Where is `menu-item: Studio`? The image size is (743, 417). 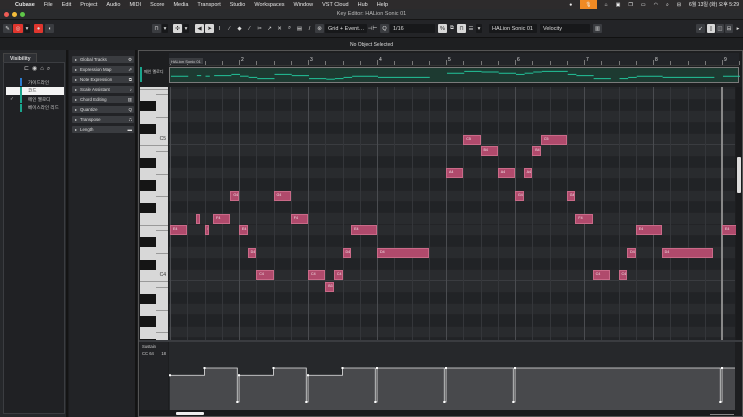 menu-item: Studio is located at coordinates (238, 5).